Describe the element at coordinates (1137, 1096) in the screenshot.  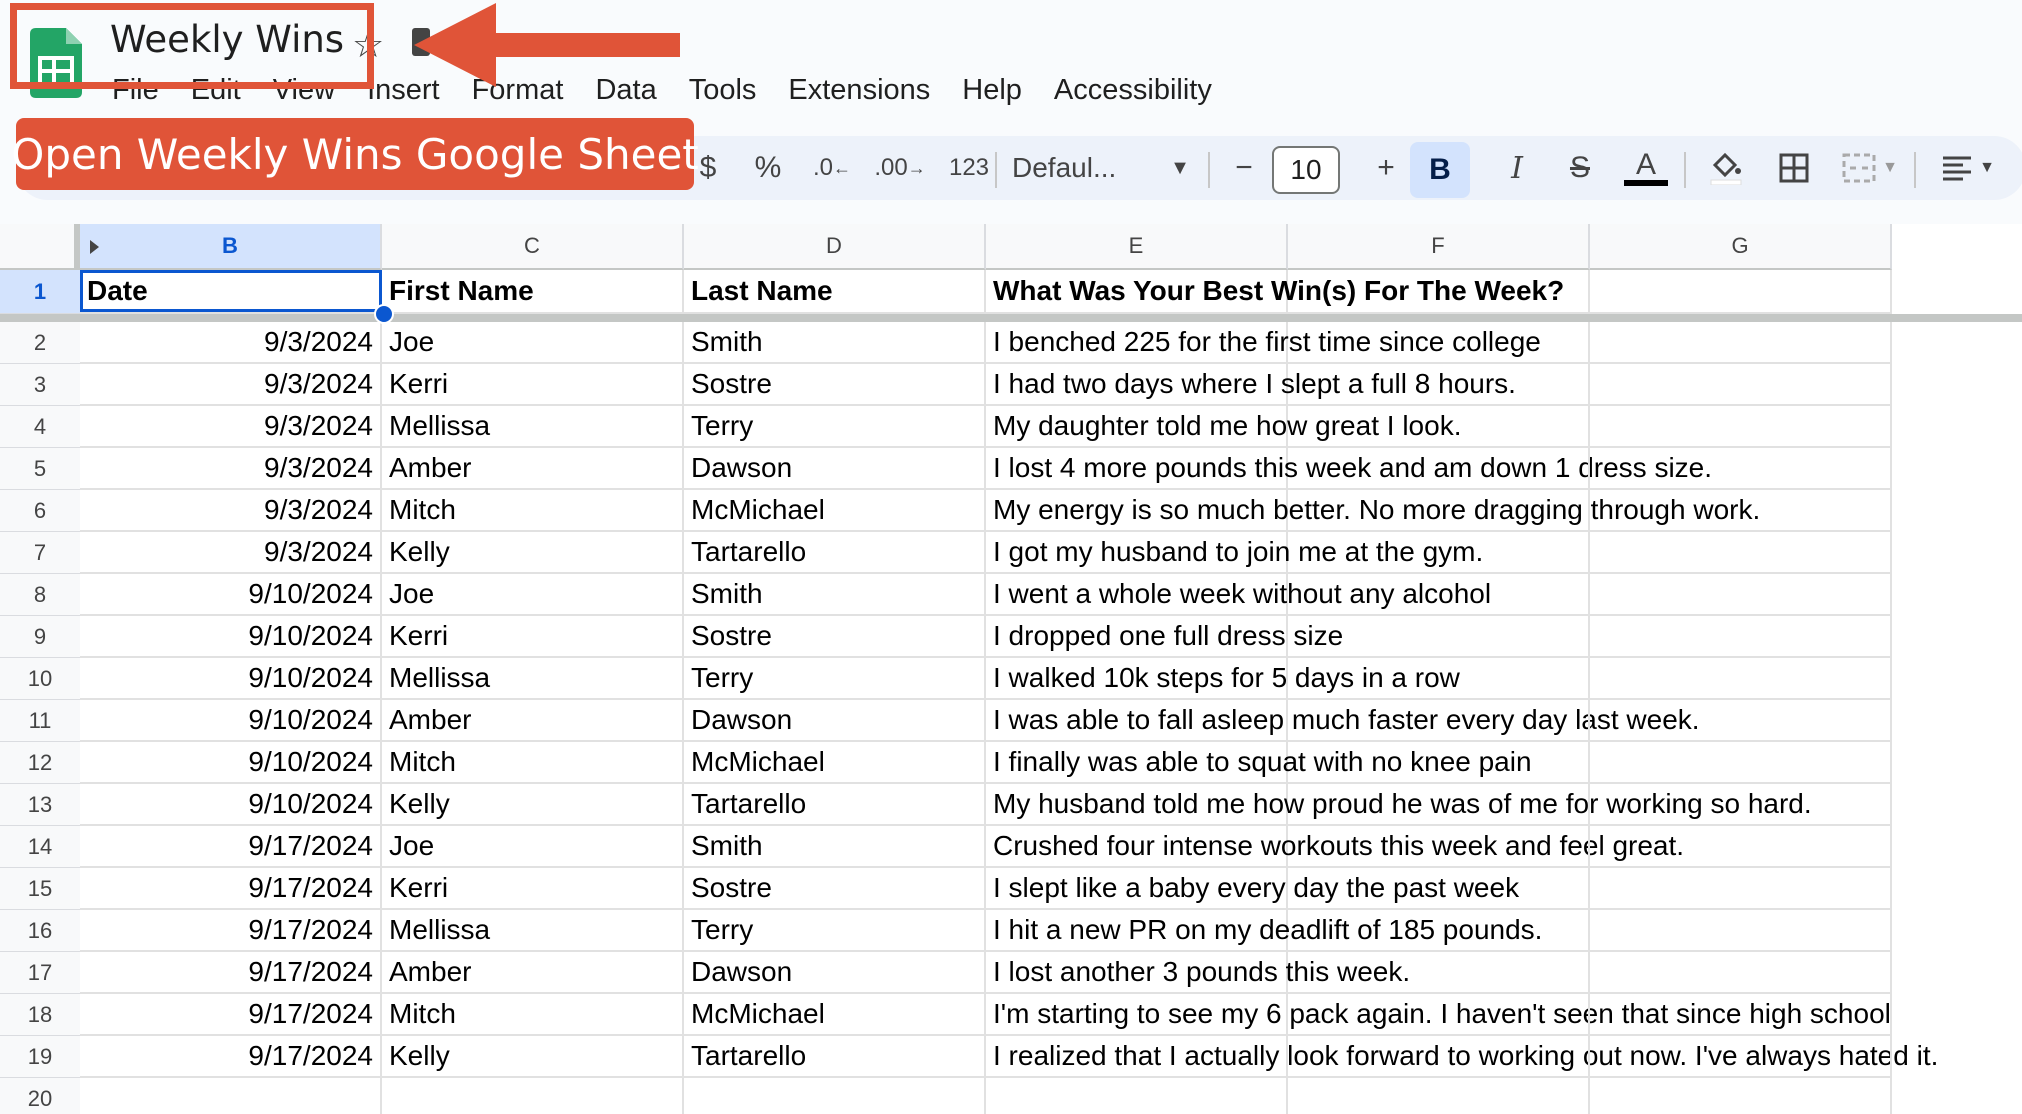
I see `cell-e20` at that location.